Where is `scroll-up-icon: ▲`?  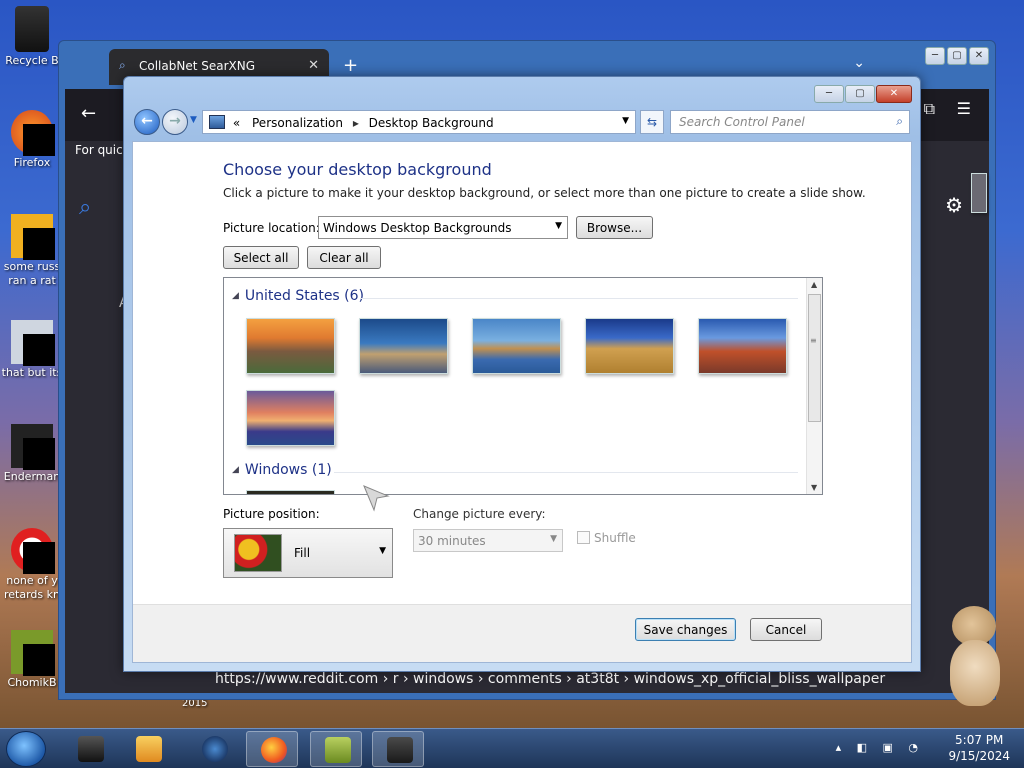
scroll-up-icon: ▲ is located at coordinates (814, 284).